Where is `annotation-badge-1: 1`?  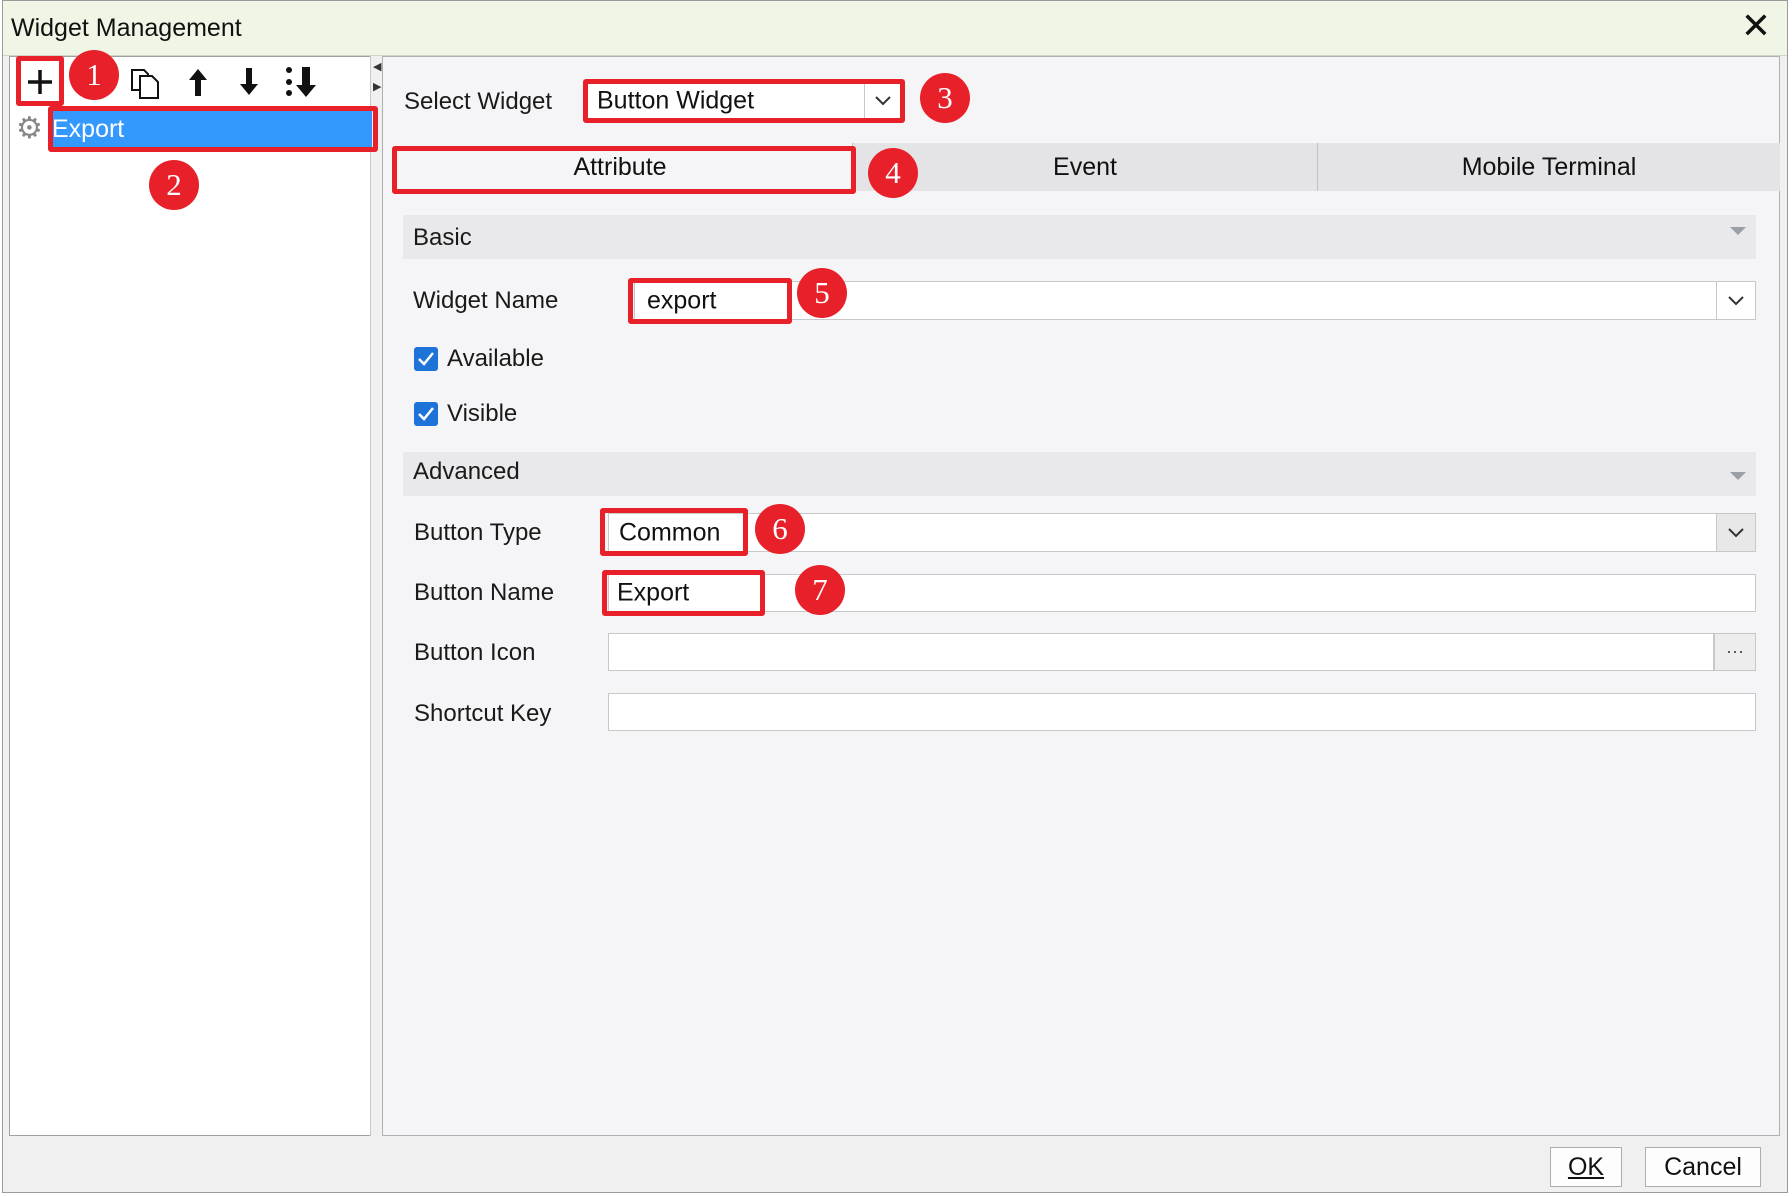
annotation-badge-1: 1 is located at coordinates (94, 75).